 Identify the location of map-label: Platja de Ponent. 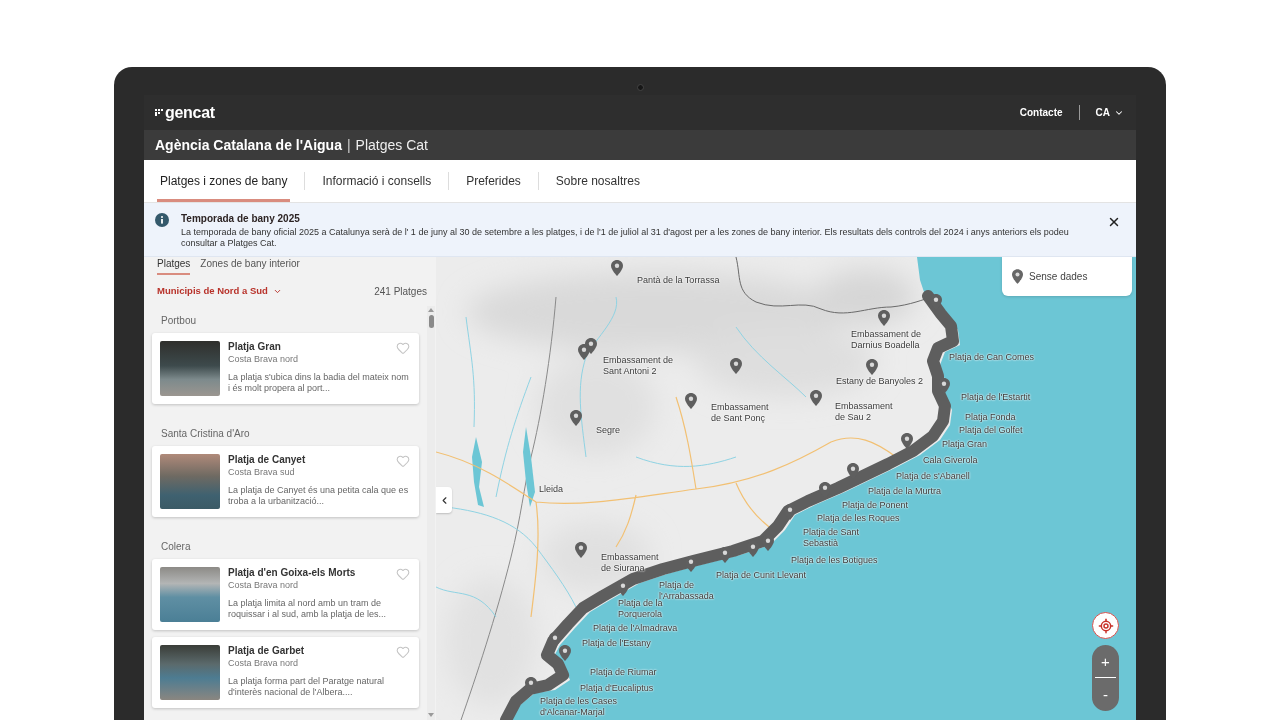
(875, 505).